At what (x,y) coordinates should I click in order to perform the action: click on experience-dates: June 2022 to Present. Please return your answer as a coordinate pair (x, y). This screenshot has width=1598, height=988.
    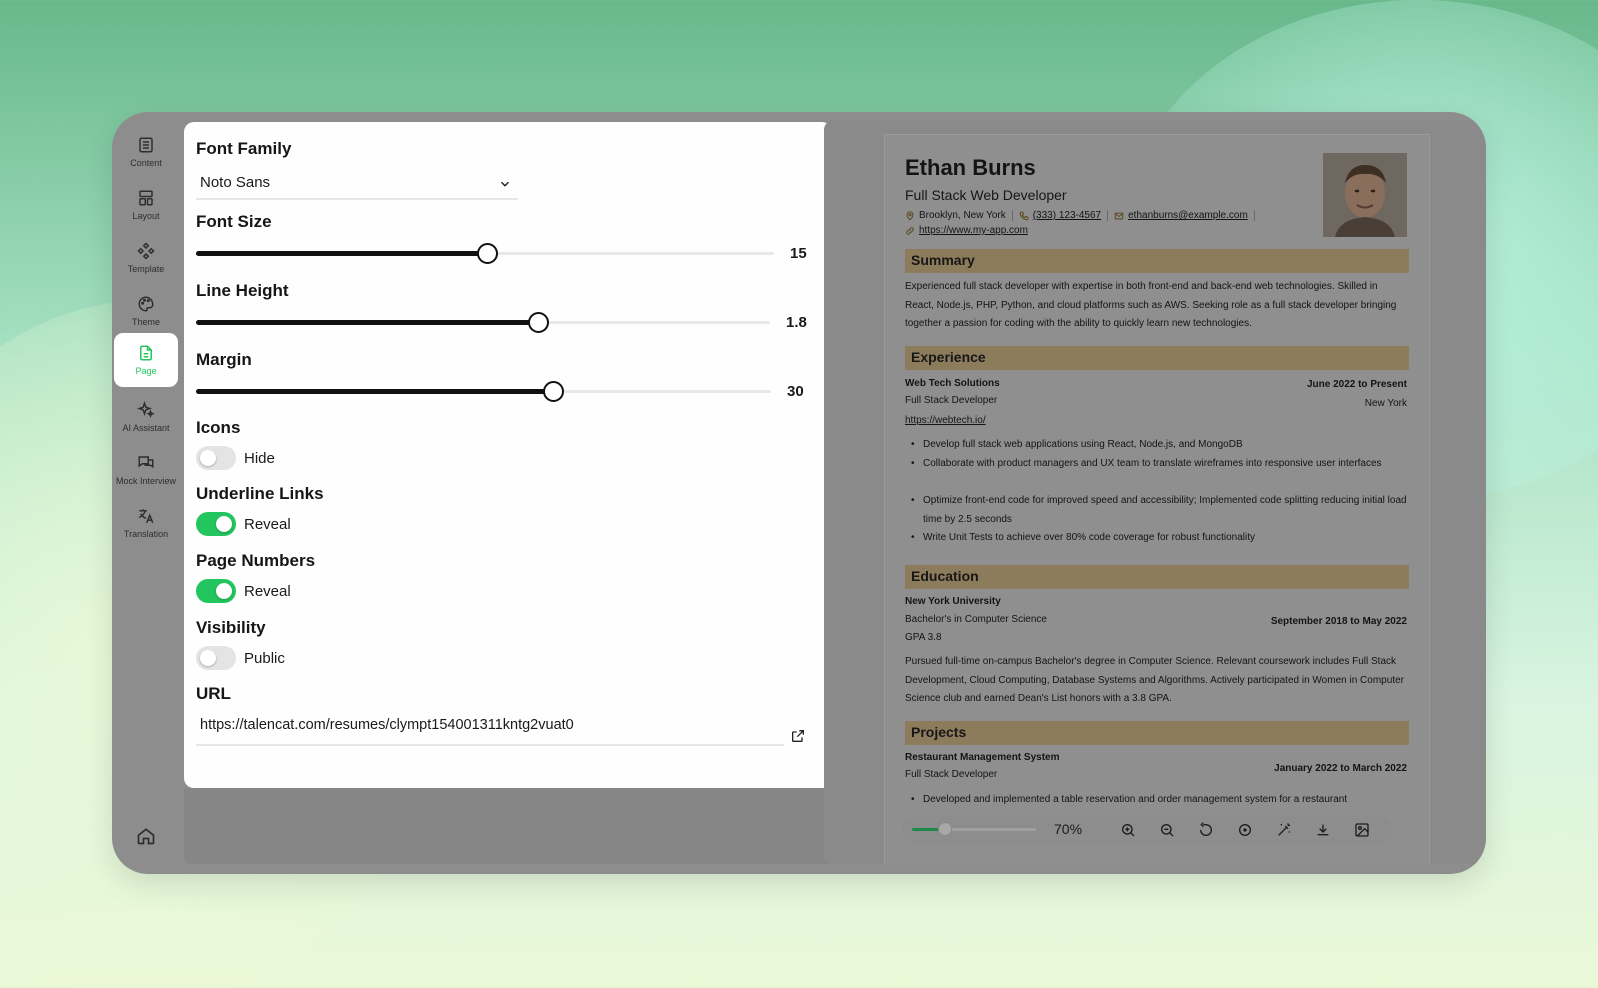
    Looking at the image, I should click on (1356, 384).